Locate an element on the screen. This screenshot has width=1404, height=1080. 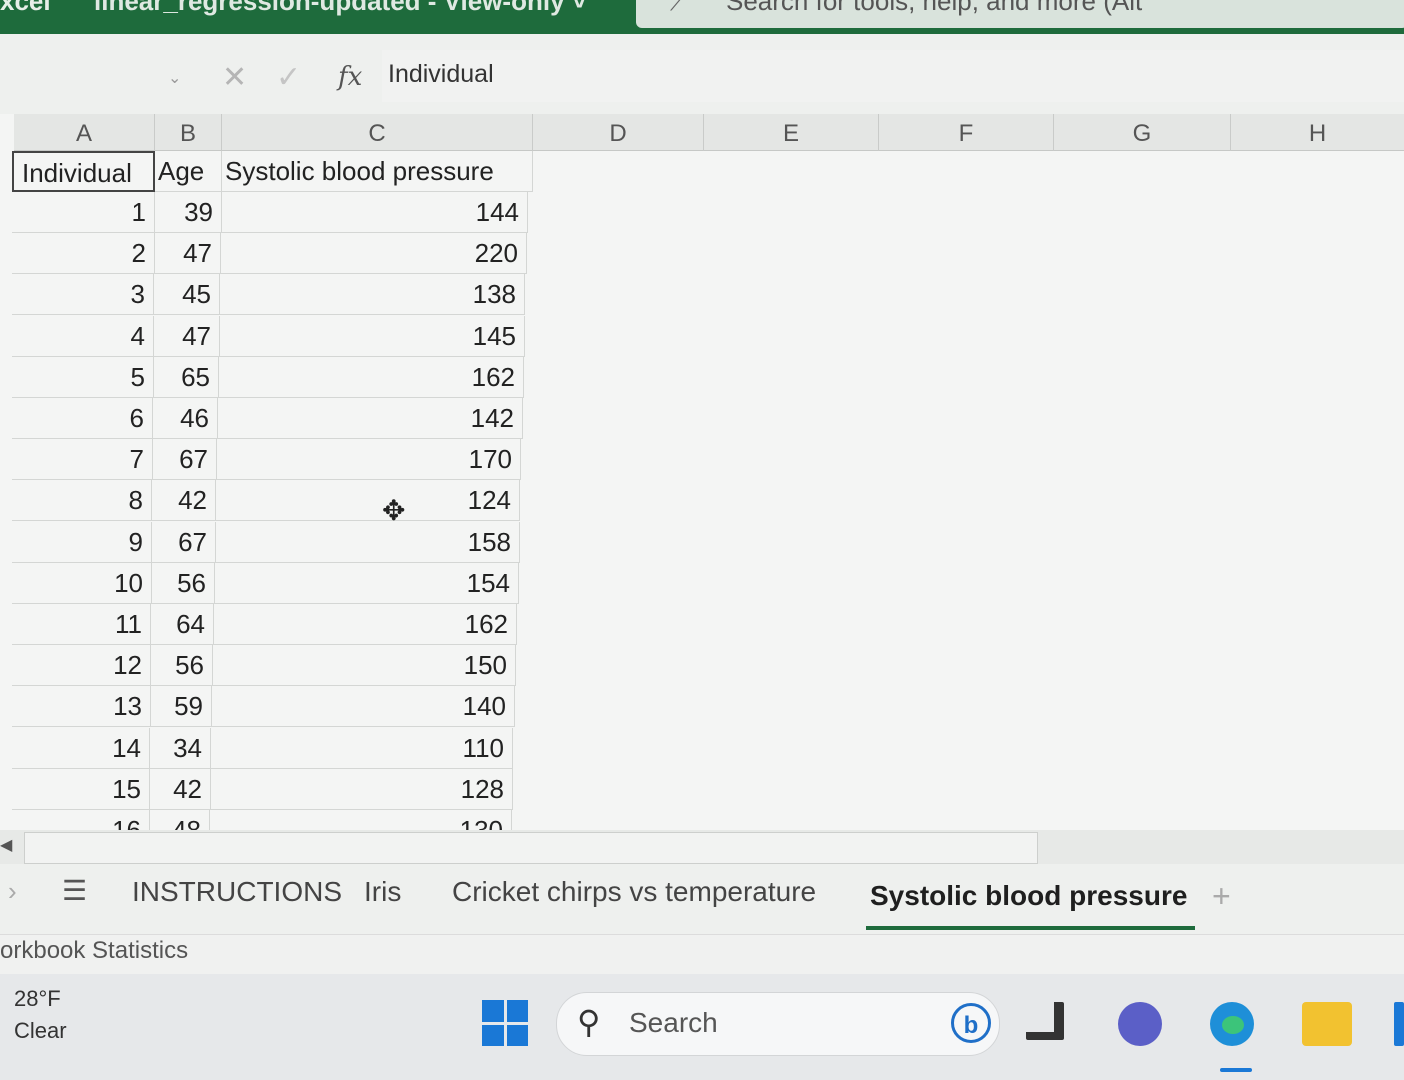
cell-individual: 9 is located at coordinates (82, 542).